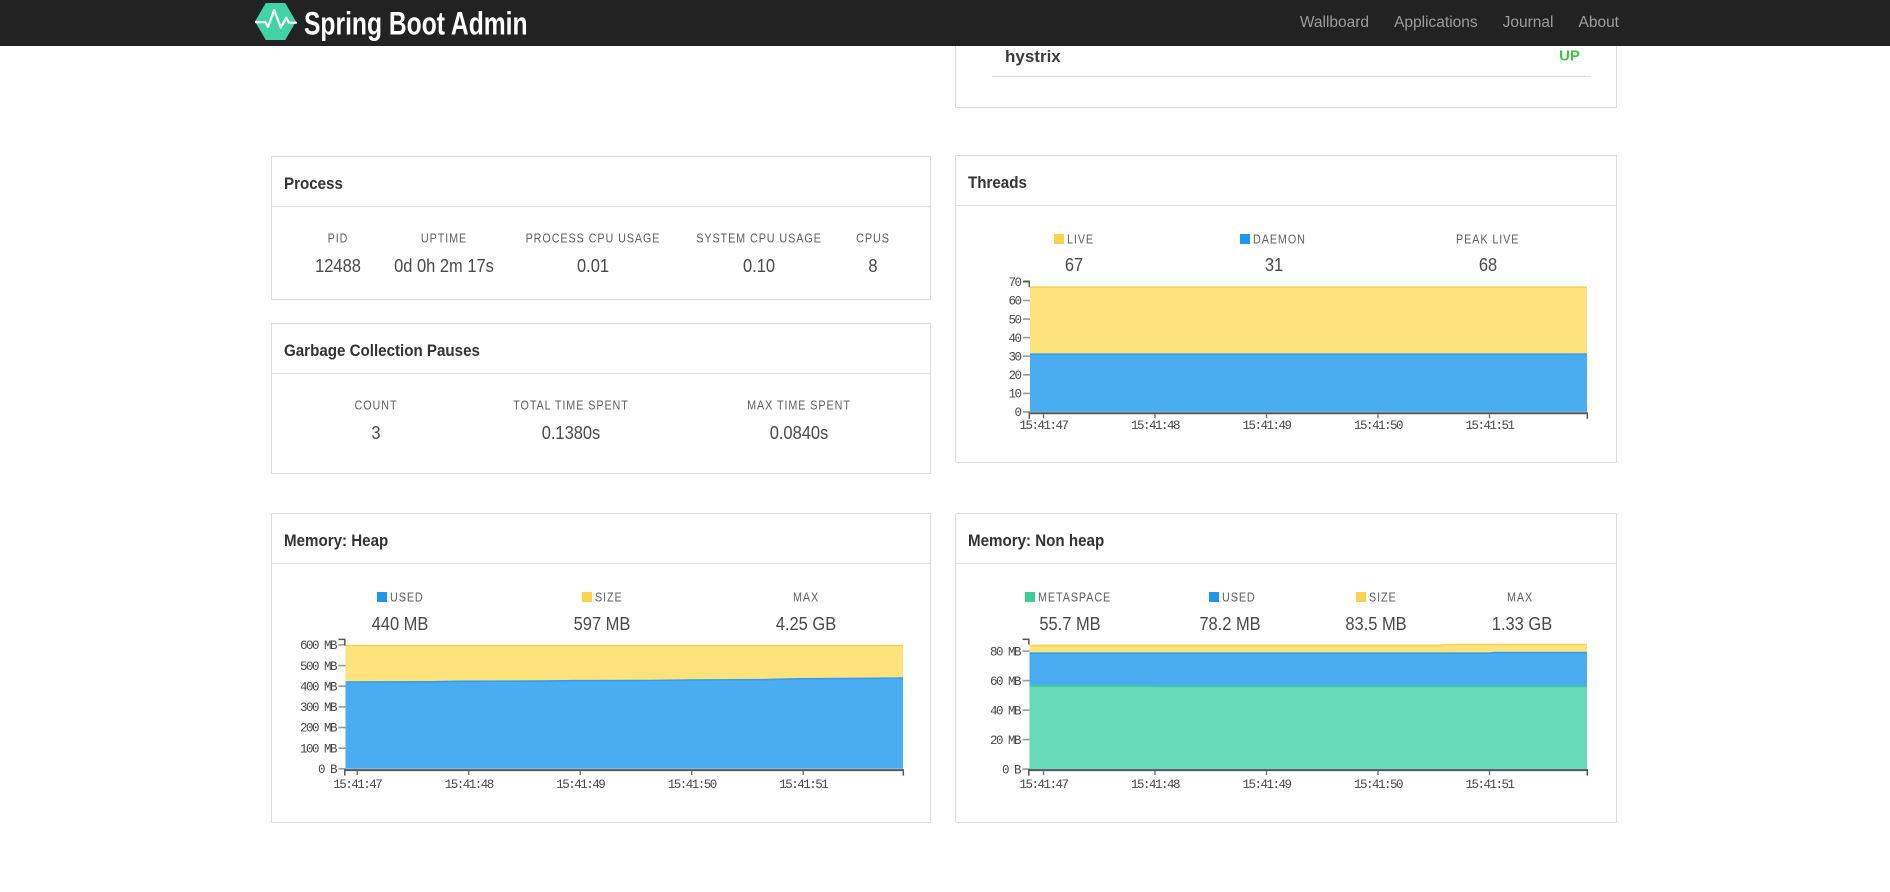  Describe the element at coordinates (1014, 283) in the screenshot. I see `svg-text: 70` at that location.